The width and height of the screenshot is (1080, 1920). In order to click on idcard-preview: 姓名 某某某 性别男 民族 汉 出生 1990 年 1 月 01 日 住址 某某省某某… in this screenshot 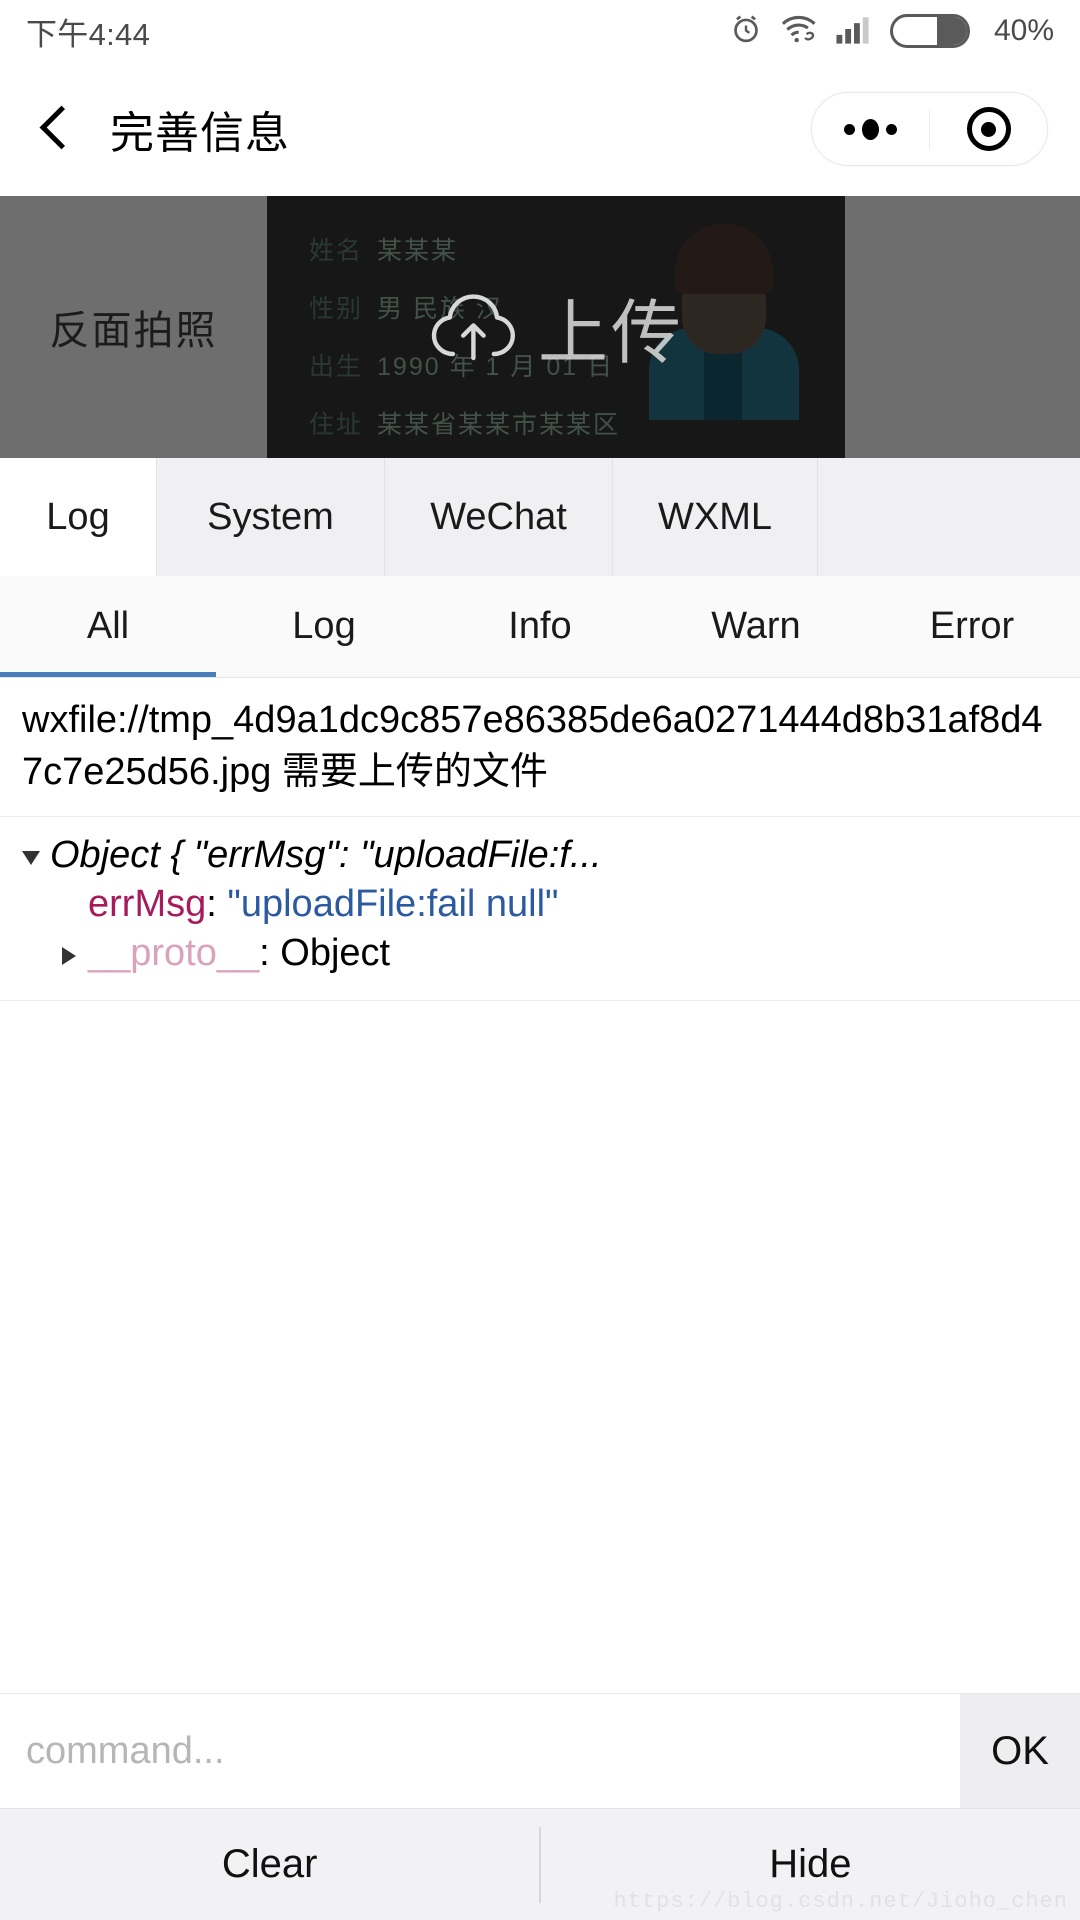, I will do `click(556, 327)`.